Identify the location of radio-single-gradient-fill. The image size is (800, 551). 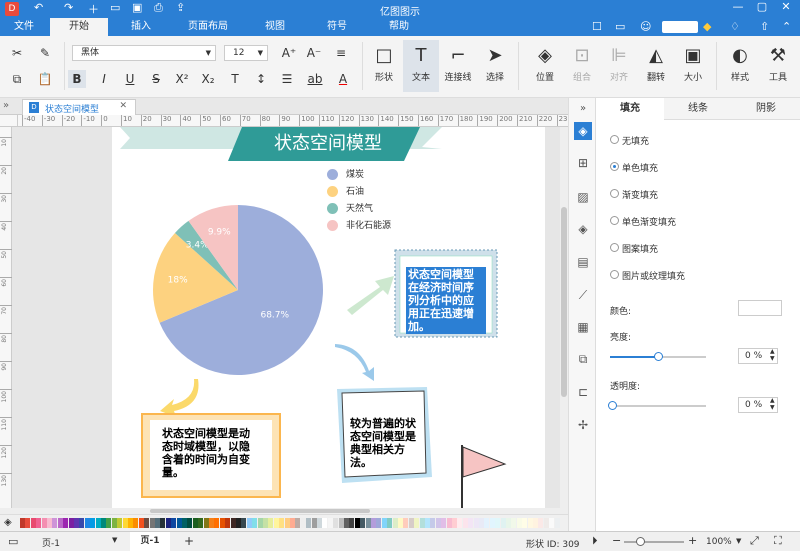
(614, 220).